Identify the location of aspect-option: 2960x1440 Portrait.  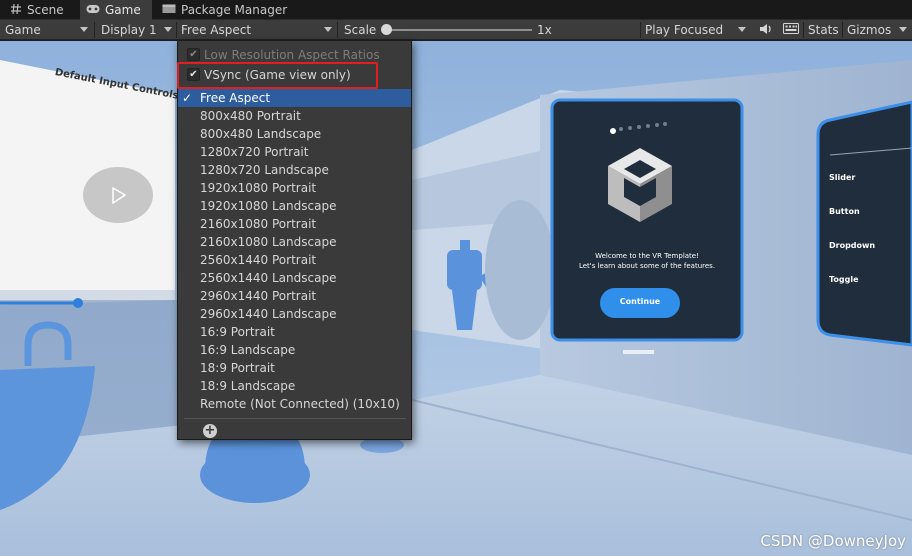
(294, 296).